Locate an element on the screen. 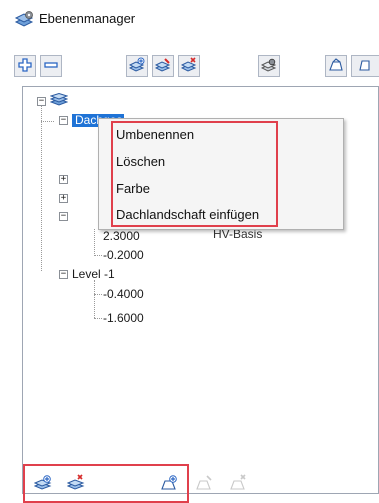  tree-node-value: 2.3000 is located at coordinates (121, 236).